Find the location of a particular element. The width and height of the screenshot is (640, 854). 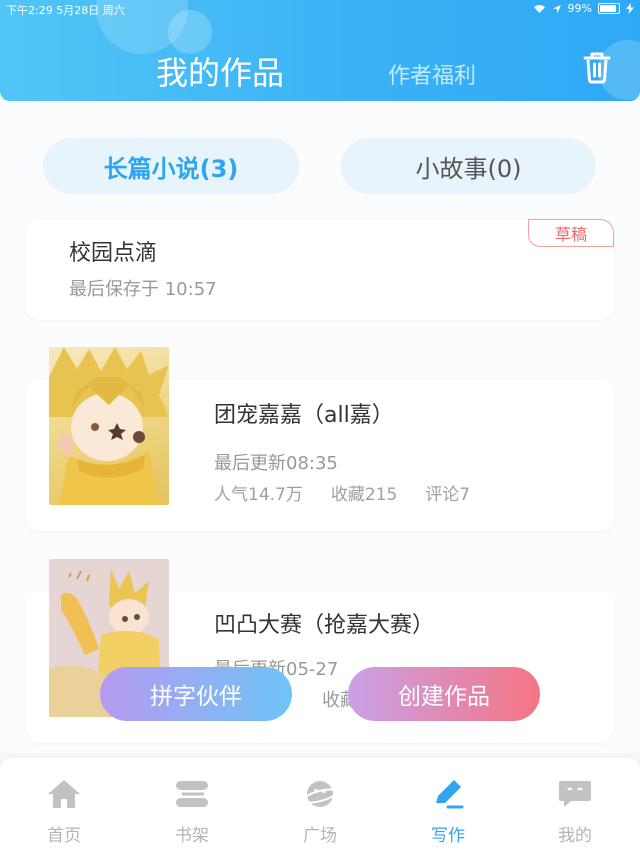

work-stats: 人气14.7万 收藏215 评论7 is located at coordinates (342, 492).